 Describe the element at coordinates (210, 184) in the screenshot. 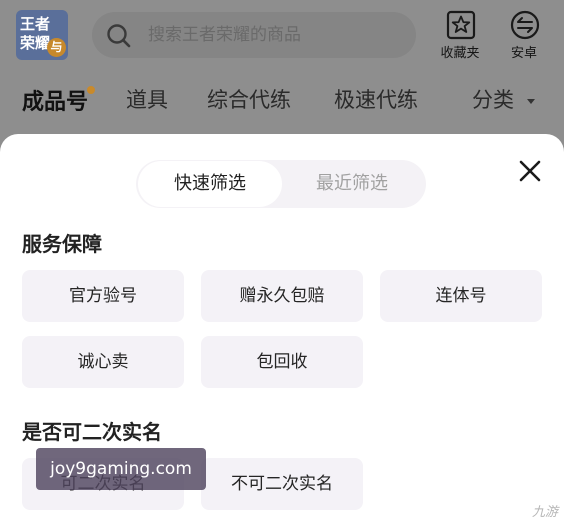

I see `segment-quick-filter: 快速筛选` at that location.